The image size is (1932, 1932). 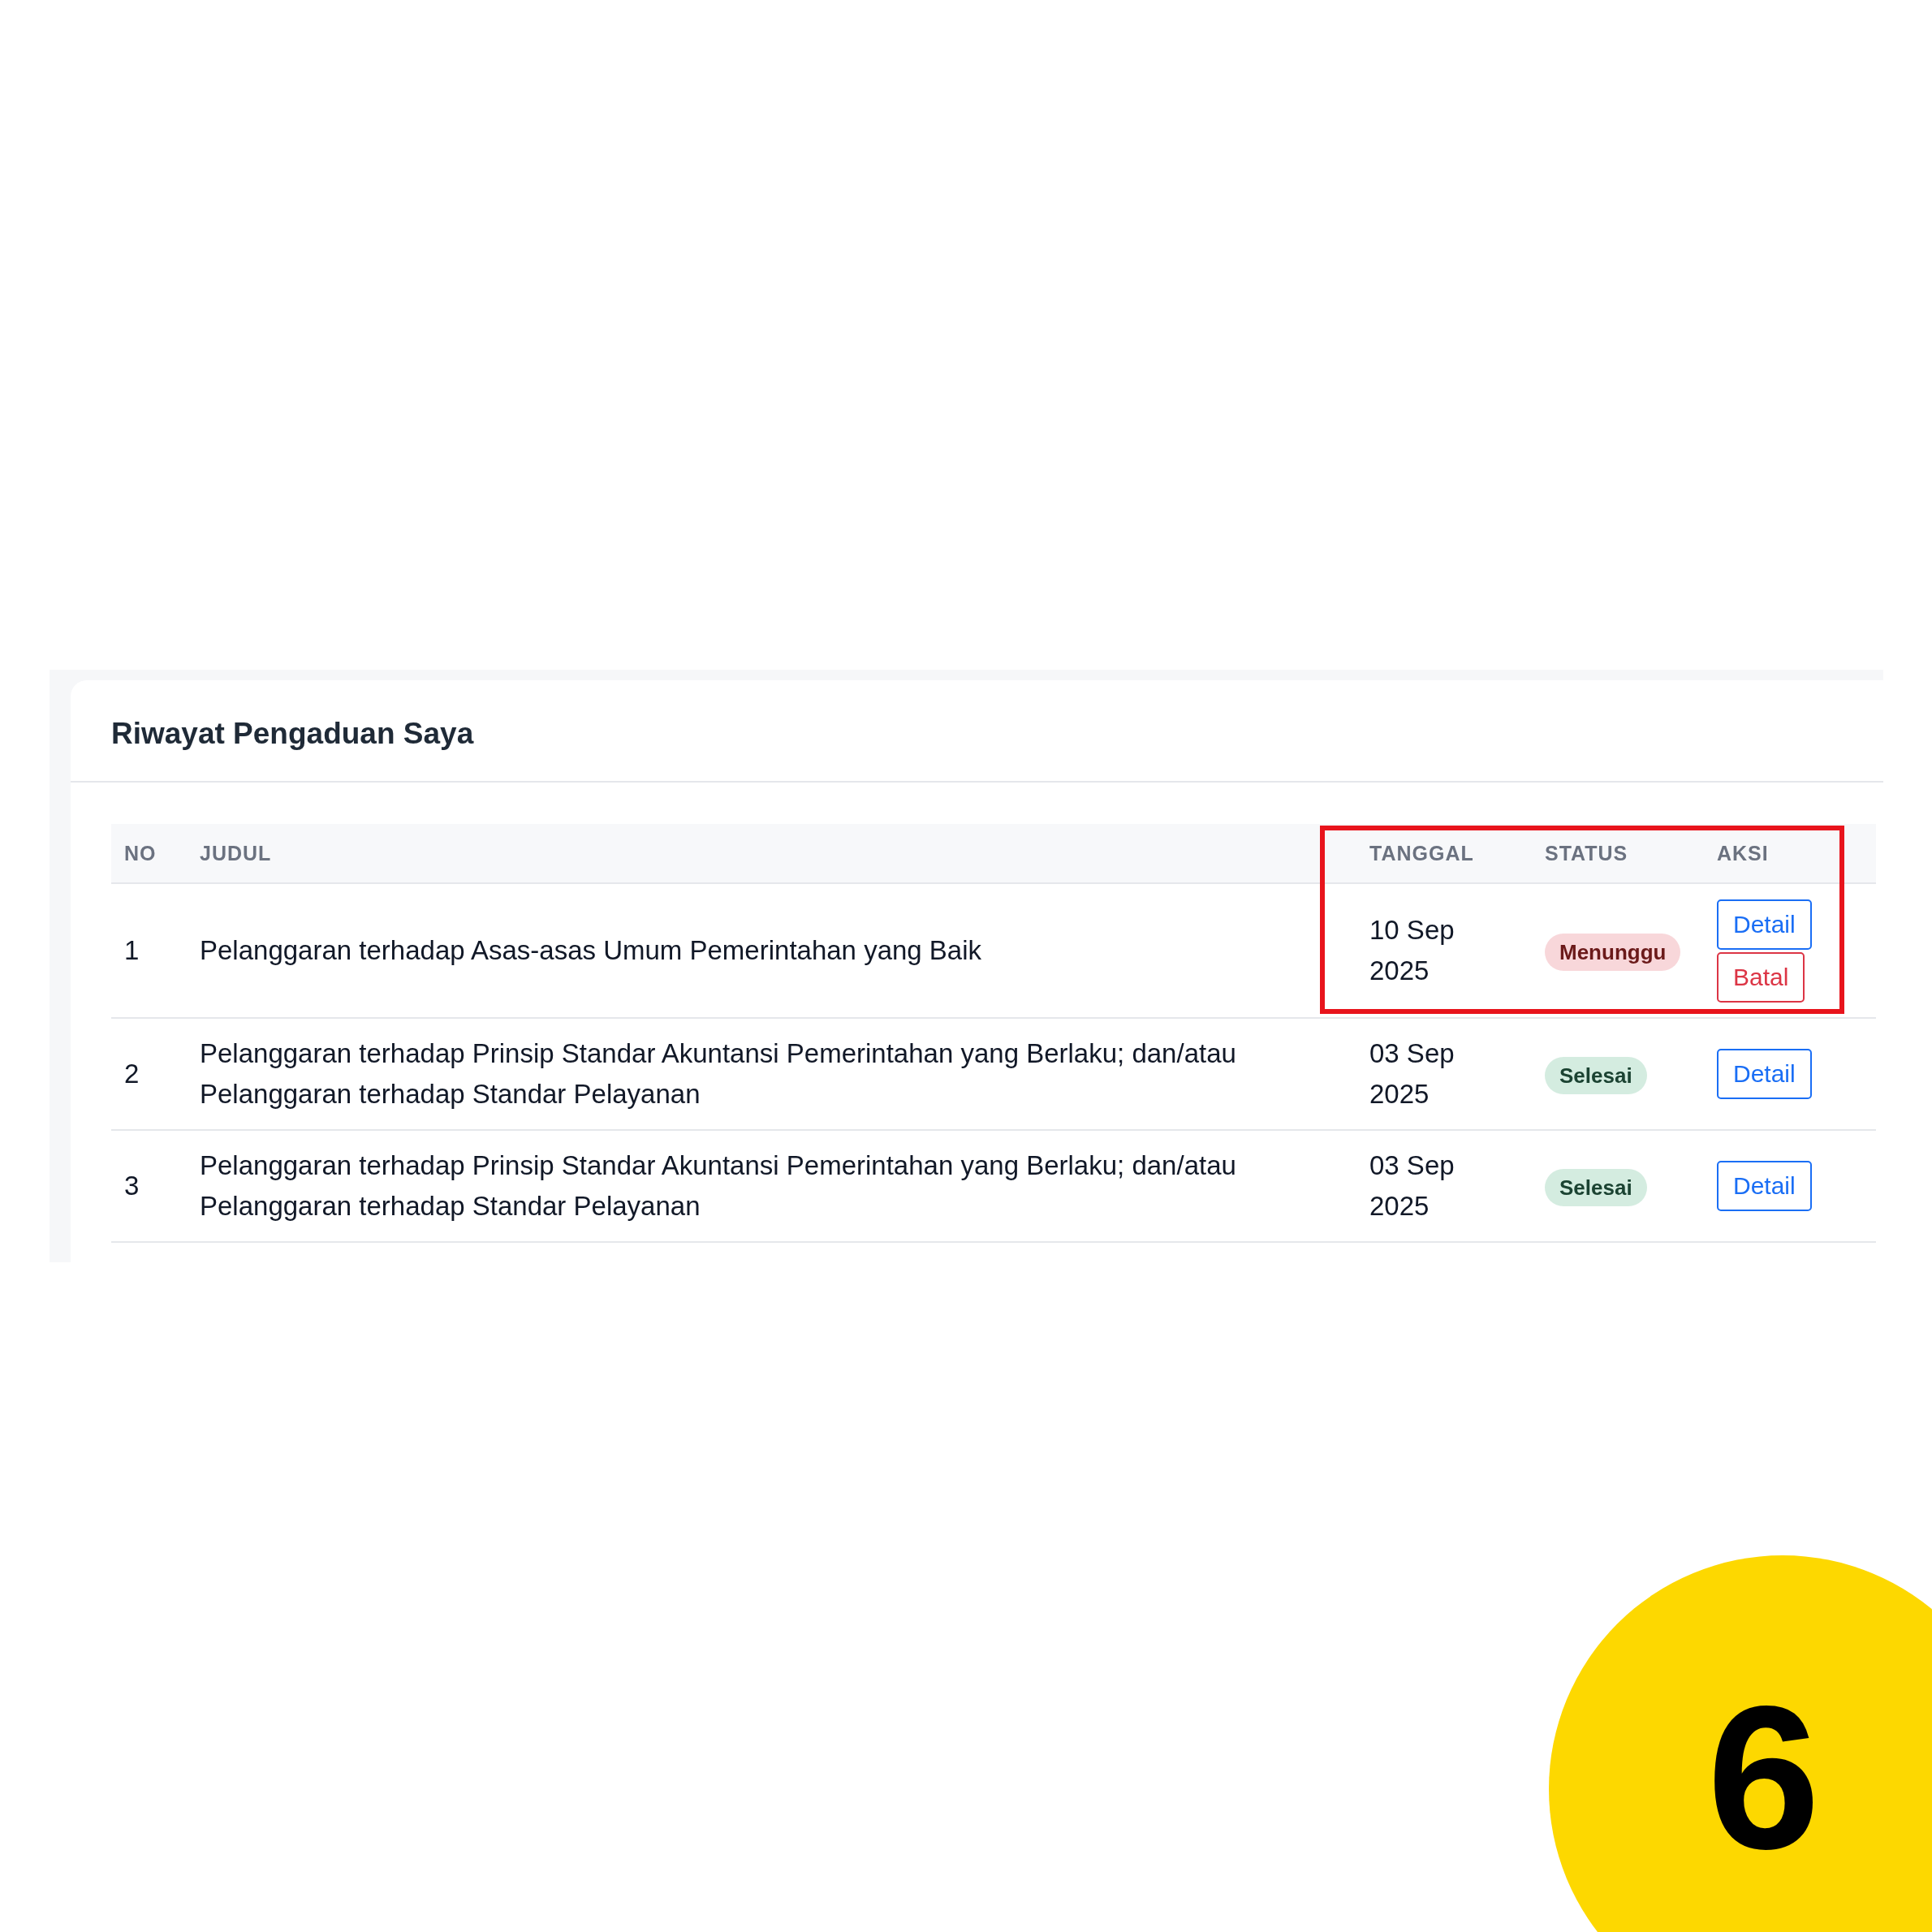 I want to click on complaint-title: Pelanggaran terhadap Asas-asas Umum Pemerintahan yang Baik, so click(x=591, y=950).